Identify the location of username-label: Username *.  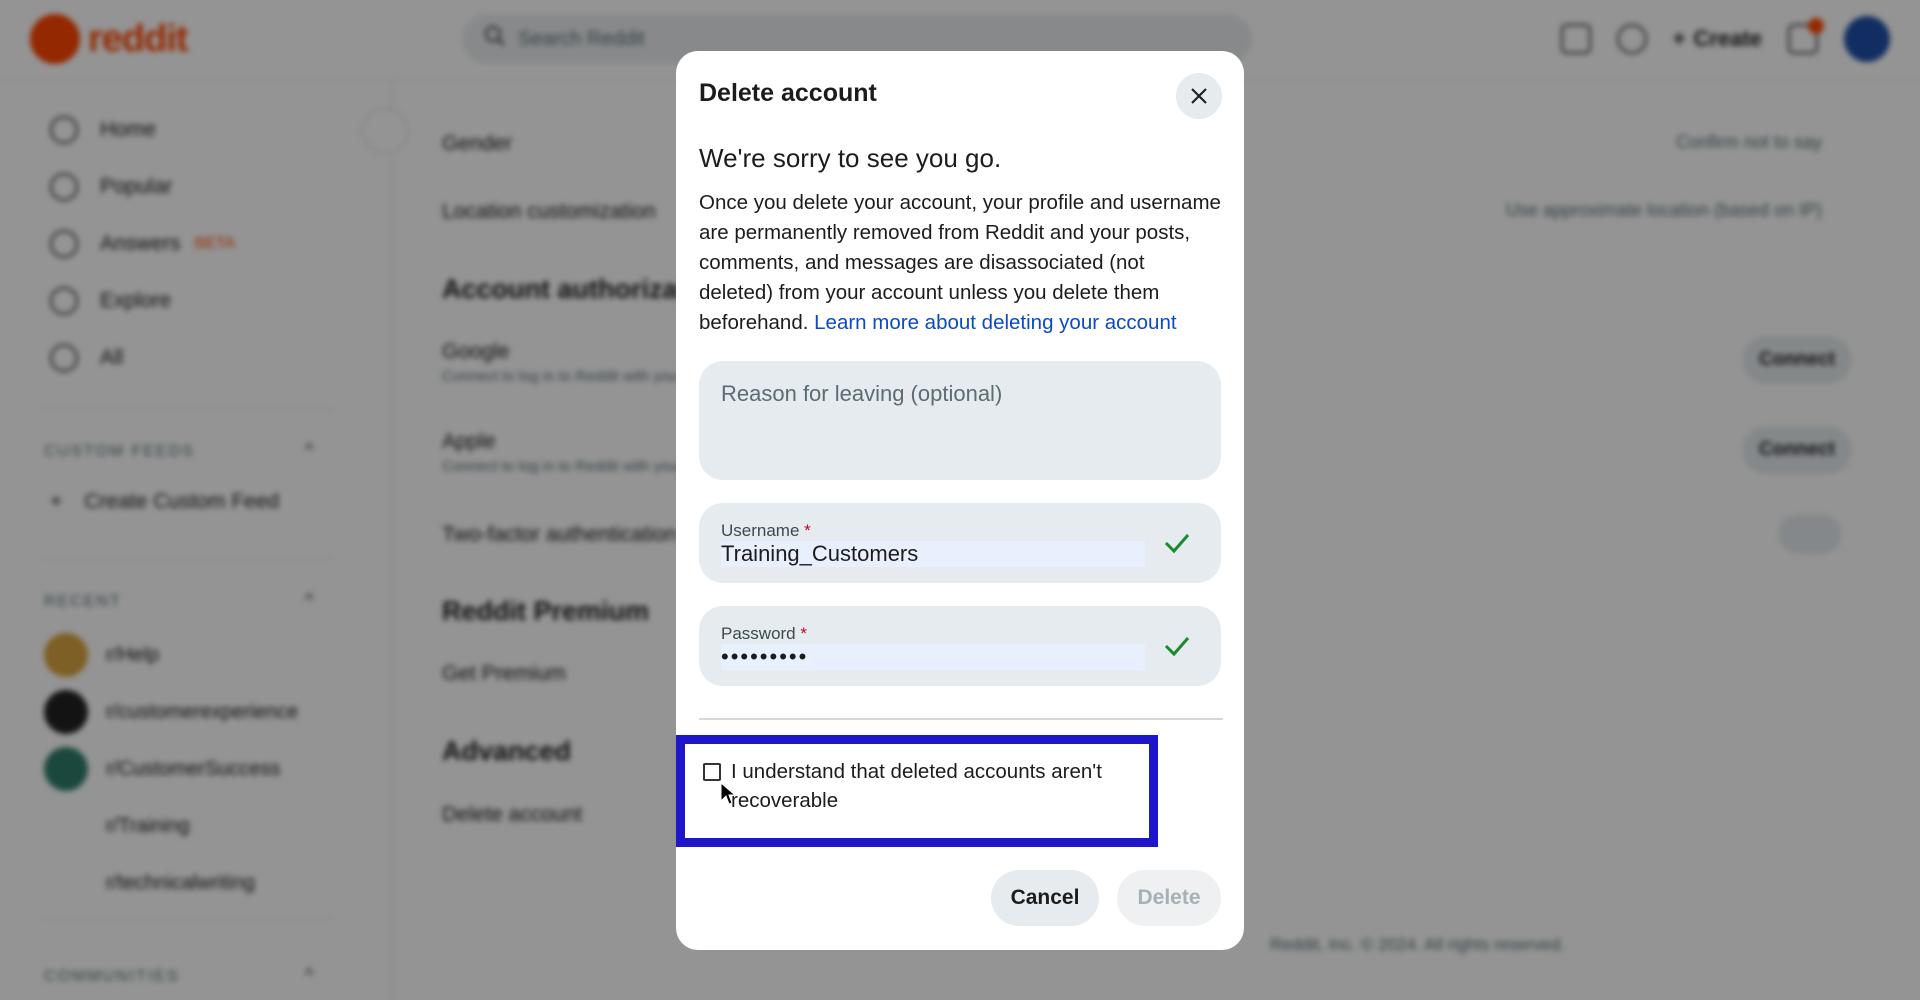
(766, 531).